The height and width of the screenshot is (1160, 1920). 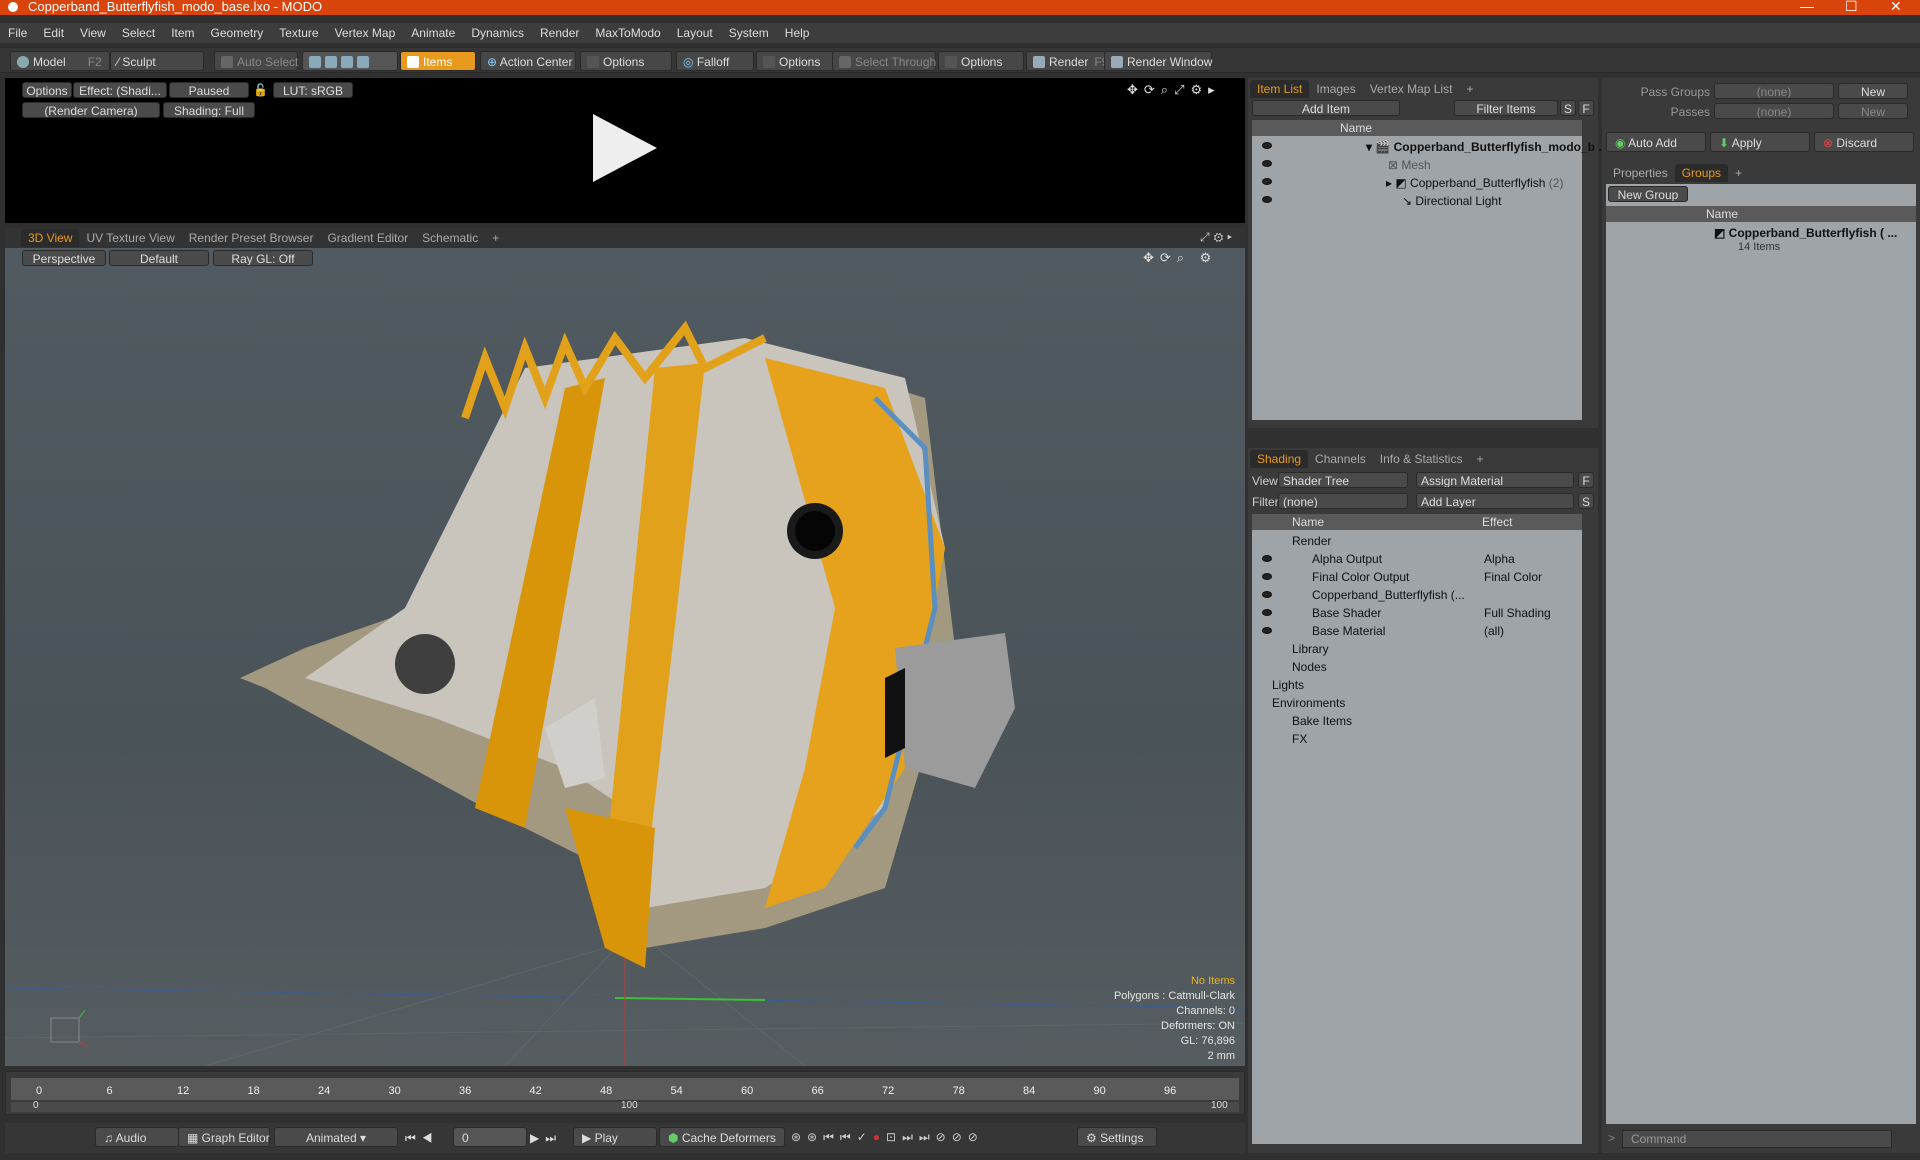 I want to click on filter-s-button: S, so click(x=1568, y=108).